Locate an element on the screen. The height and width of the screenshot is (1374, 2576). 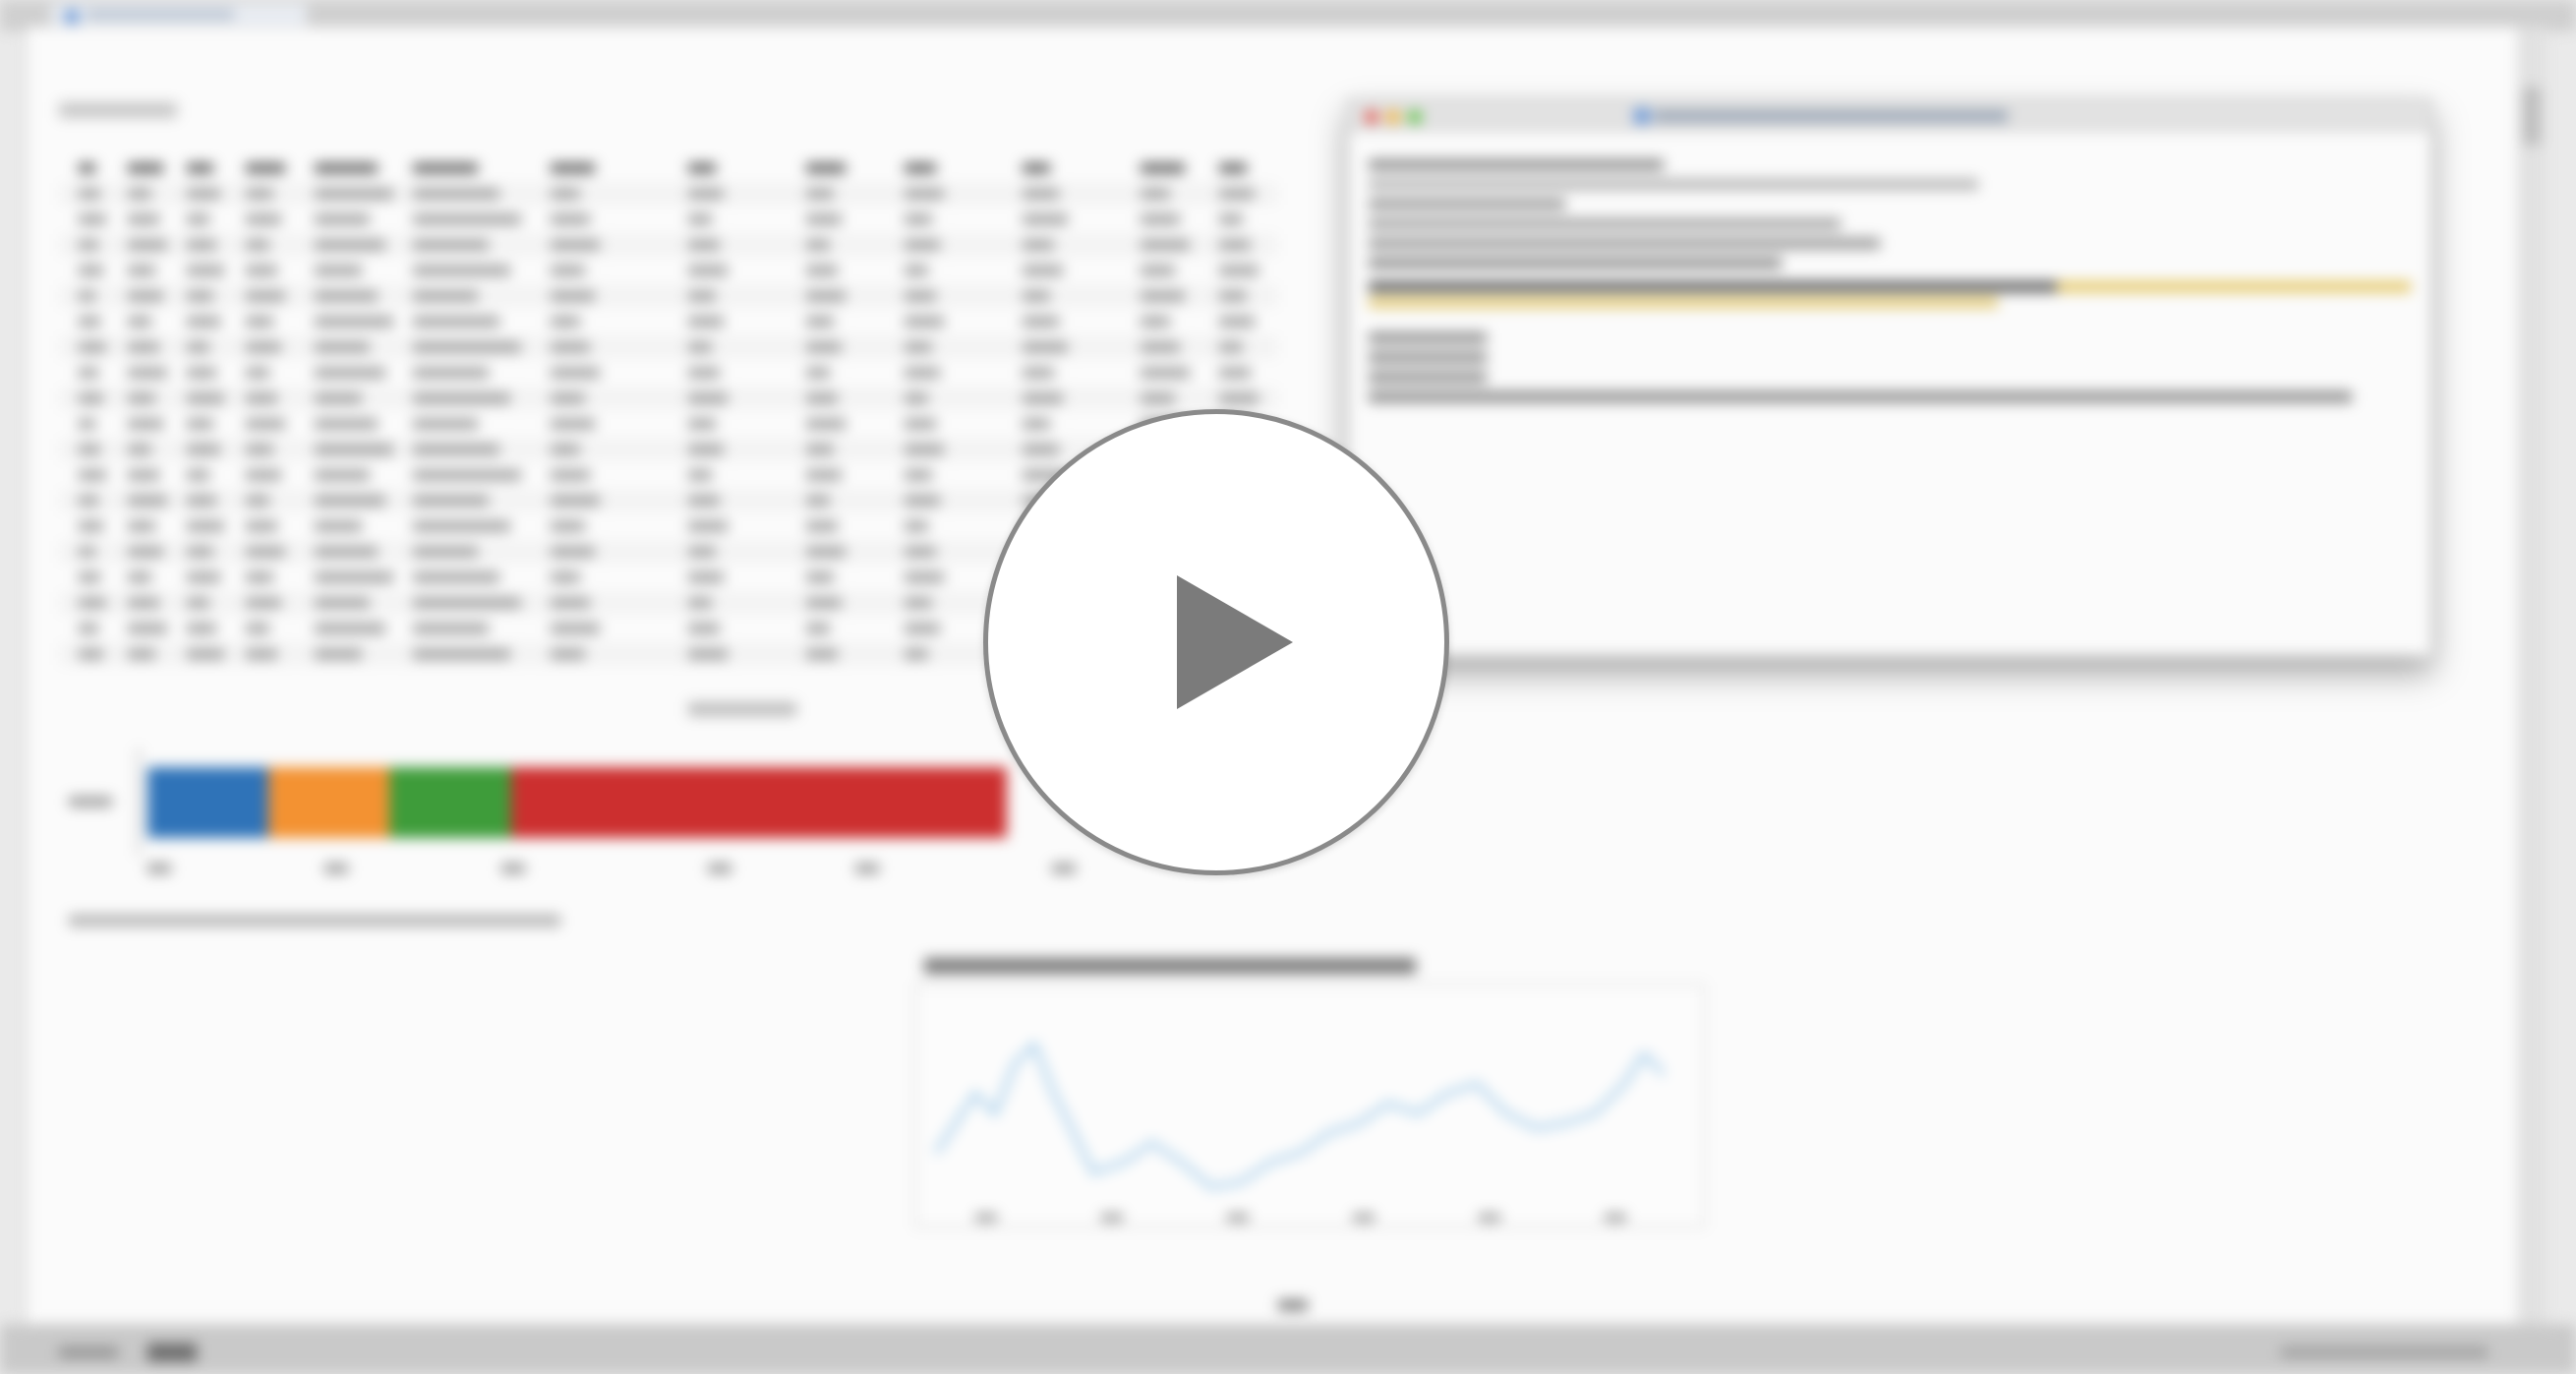
stacked-bar-segment is located at coordinates (329, 802).